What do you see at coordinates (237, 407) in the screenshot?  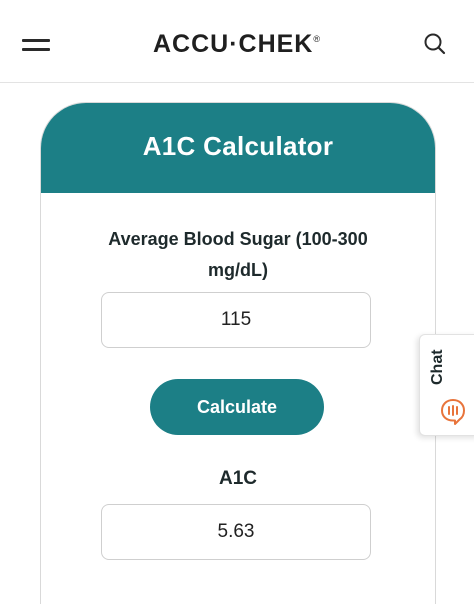 I see `calculate-button: Calculate` at bounding box center [237, 407].